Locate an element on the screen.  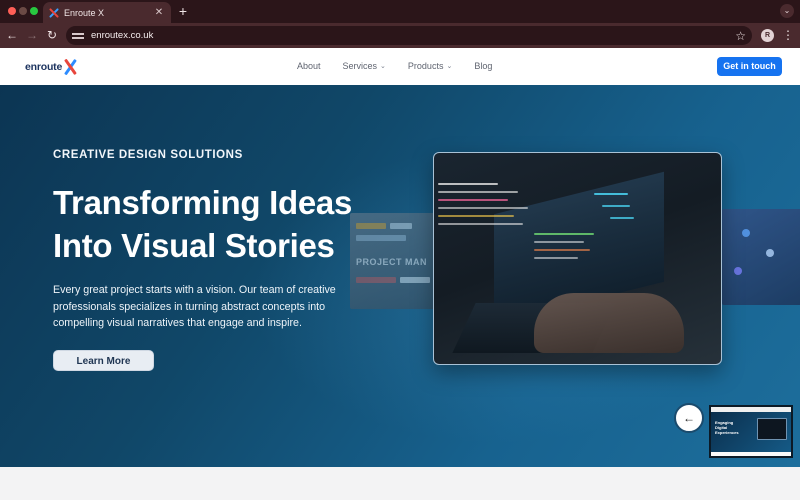
nav-services-label: Services is located at coordinates (360, 66).